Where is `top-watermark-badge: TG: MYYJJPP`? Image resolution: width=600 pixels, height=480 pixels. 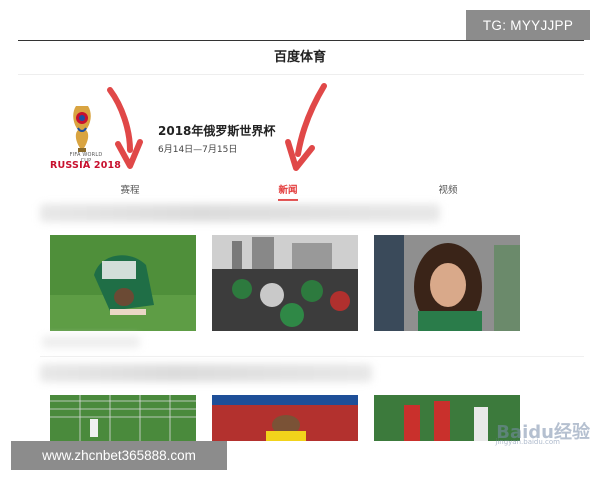
top-watermark-badge: TG: MYYJJPP is located at coordinates (528, 25).